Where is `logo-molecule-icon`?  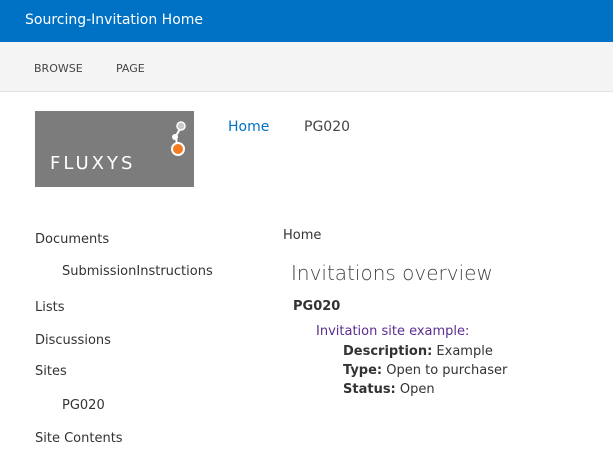
logo-molecule-icon is located at coordinates (178, 138).